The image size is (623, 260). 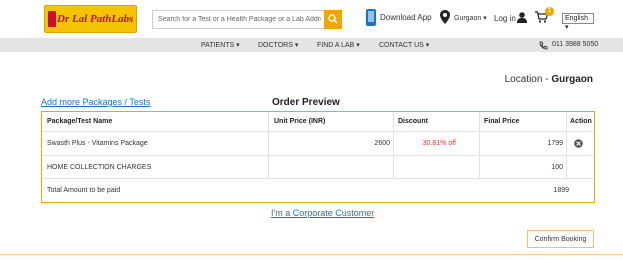 I want to click on location-selector-label: Gurgaon, so click(x=468, y=18).